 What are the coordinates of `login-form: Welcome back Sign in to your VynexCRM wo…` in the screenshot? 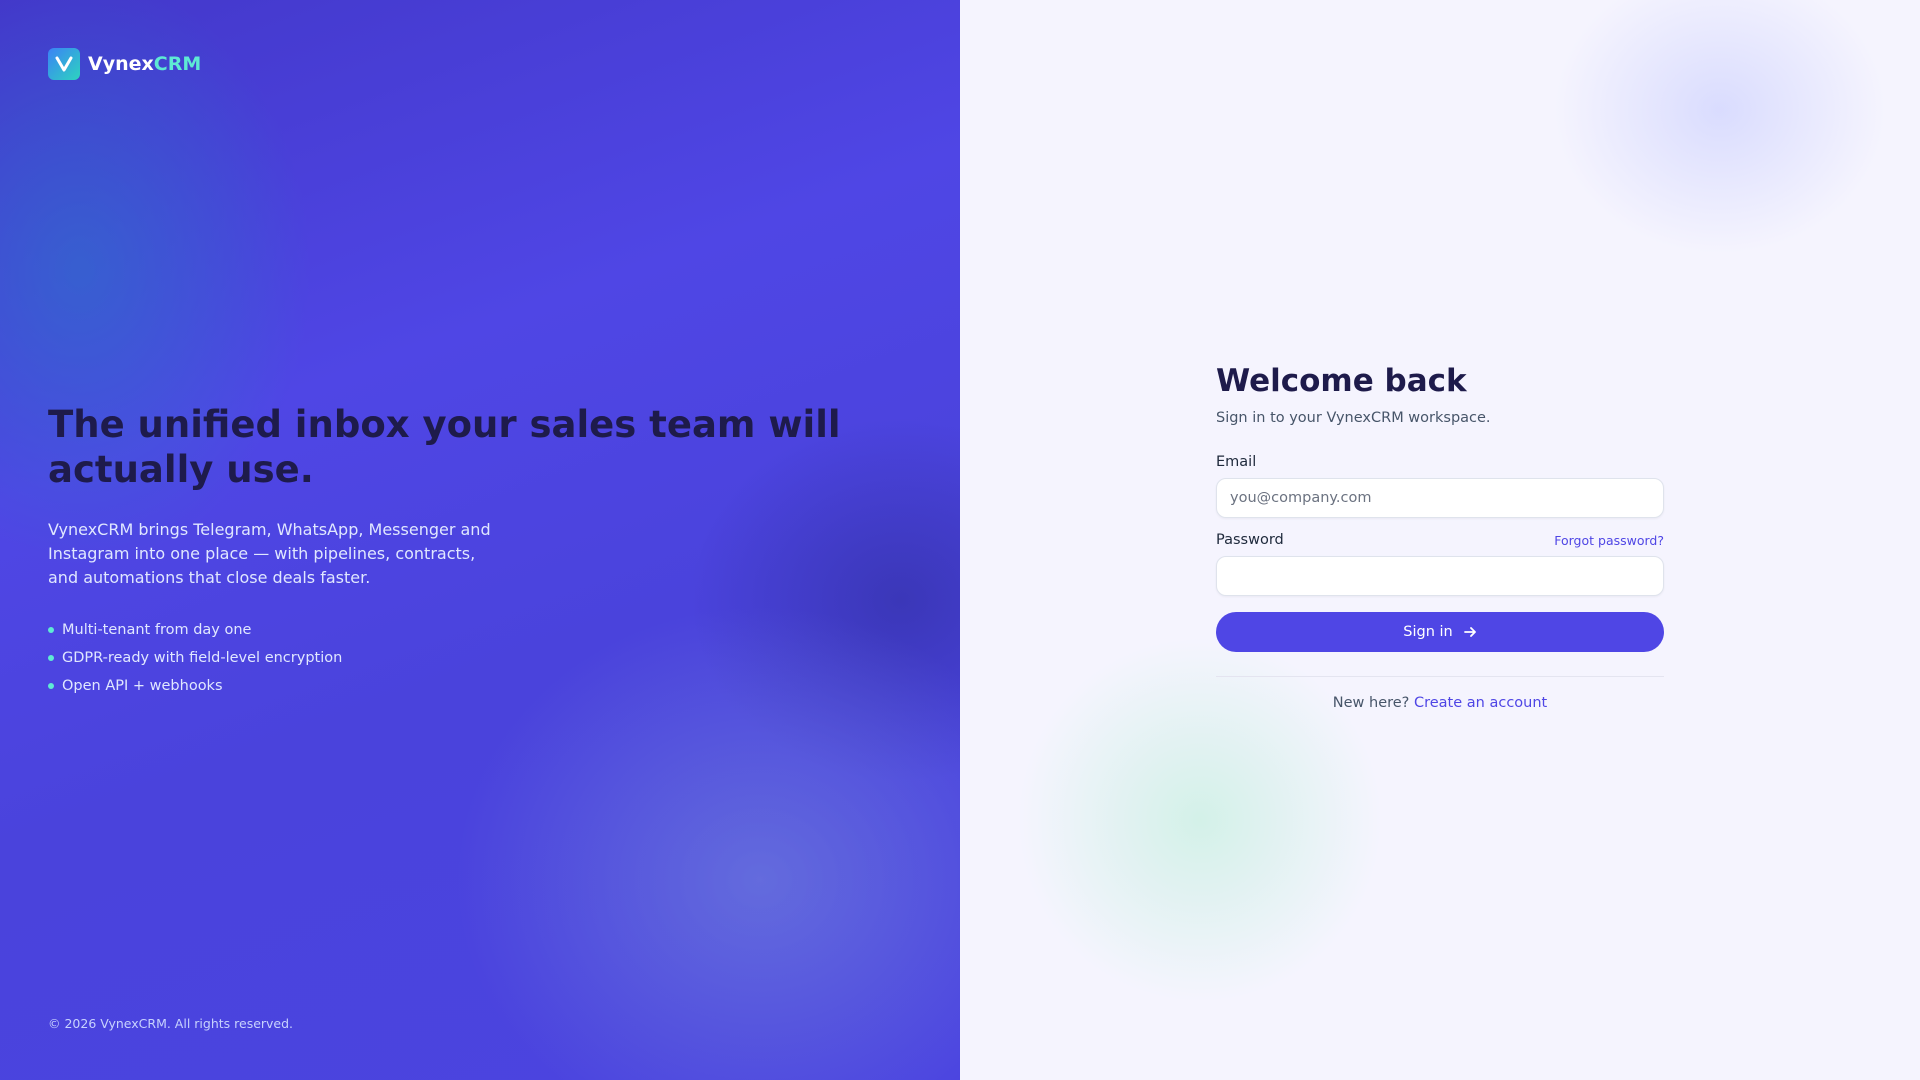 It's located at (1440, 536).